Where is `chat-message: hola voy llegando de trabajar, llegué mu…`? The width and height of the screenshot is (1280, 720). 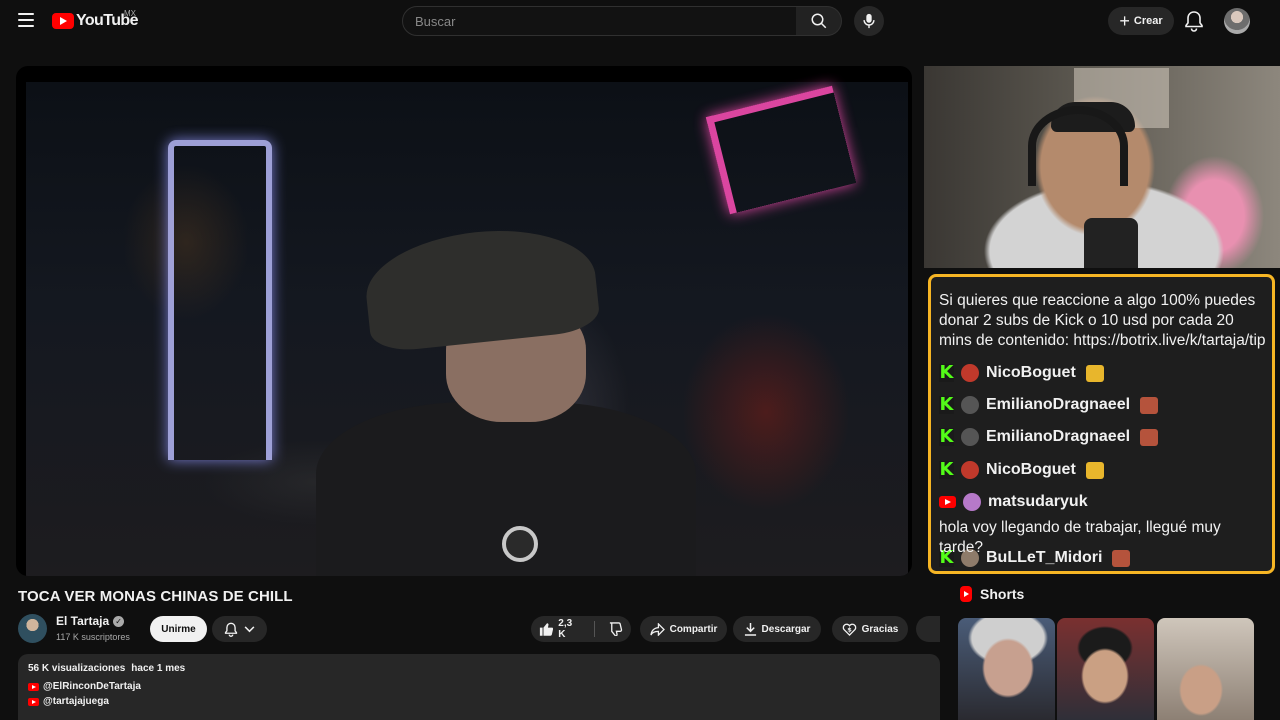 chat-message: hola voy llegando de trabajar, llegué mu… is located at coordinates (1080, 537).